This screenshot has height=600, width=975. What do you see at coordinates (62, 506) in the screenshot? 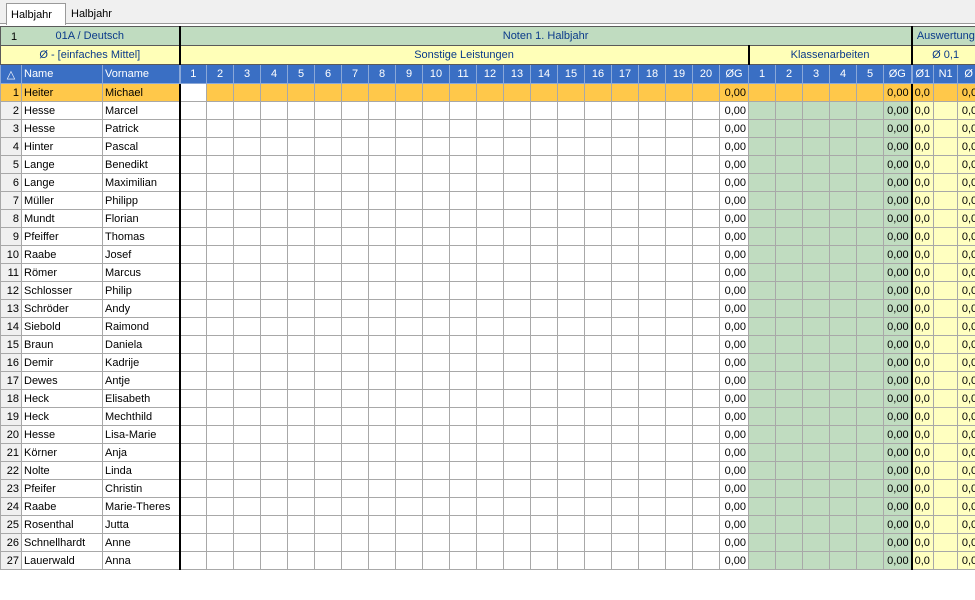
I see `student-name: Raabe` at bounding box center [62, 506].